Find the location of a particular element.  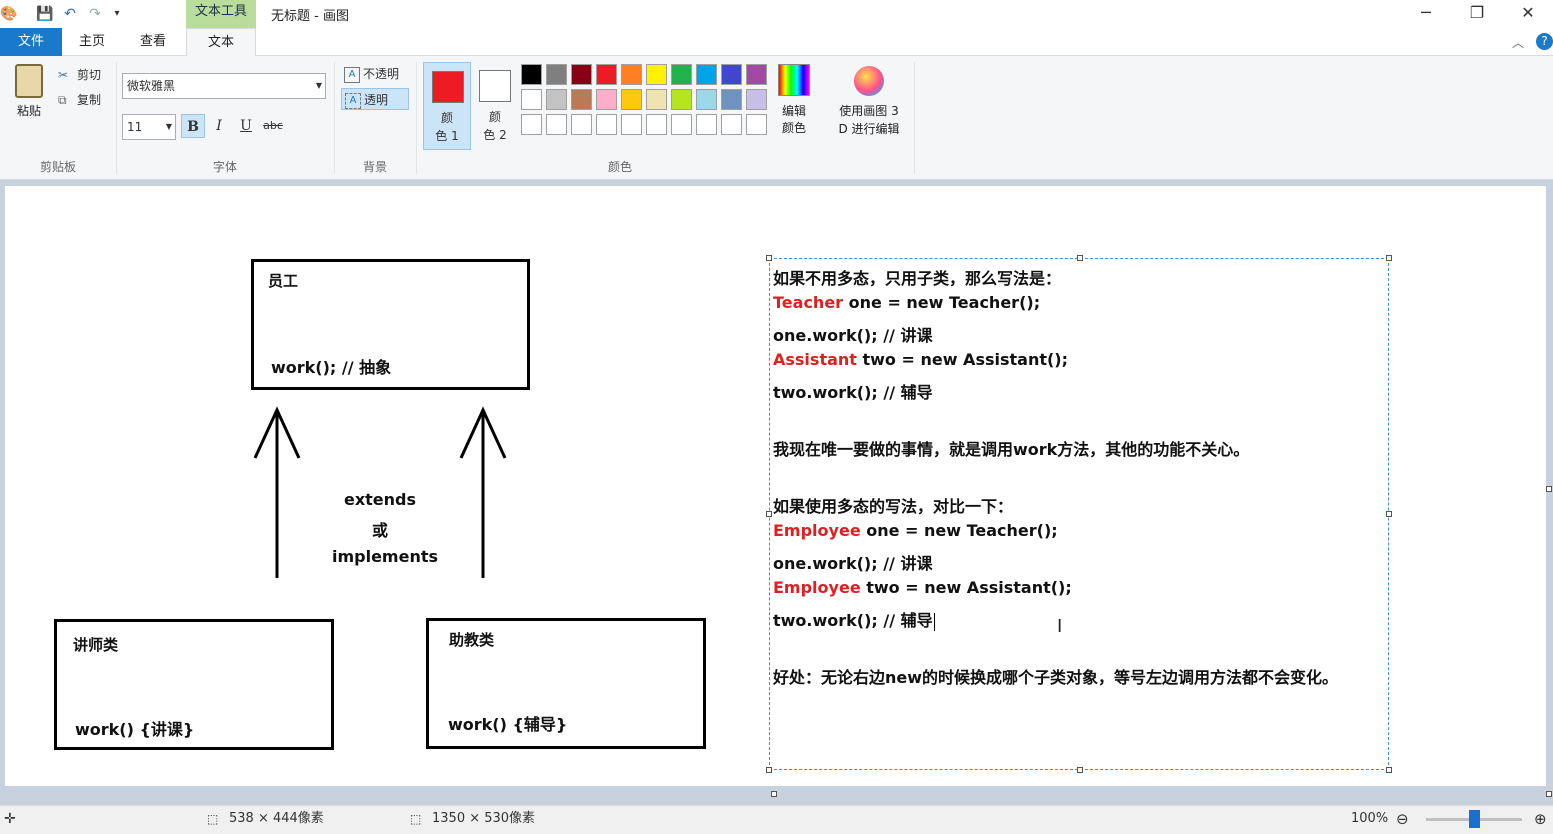

transparent-option: A 透明 is located at coordinates (375, 99).